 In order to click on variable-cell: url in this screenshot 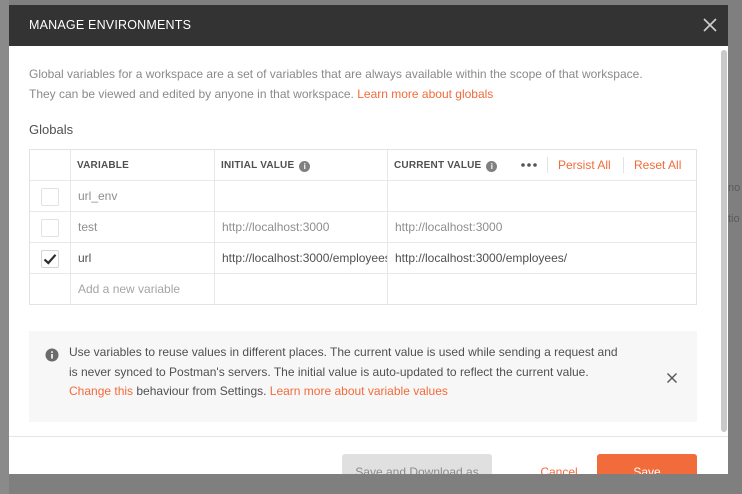, I will do `click(143, 258)`.